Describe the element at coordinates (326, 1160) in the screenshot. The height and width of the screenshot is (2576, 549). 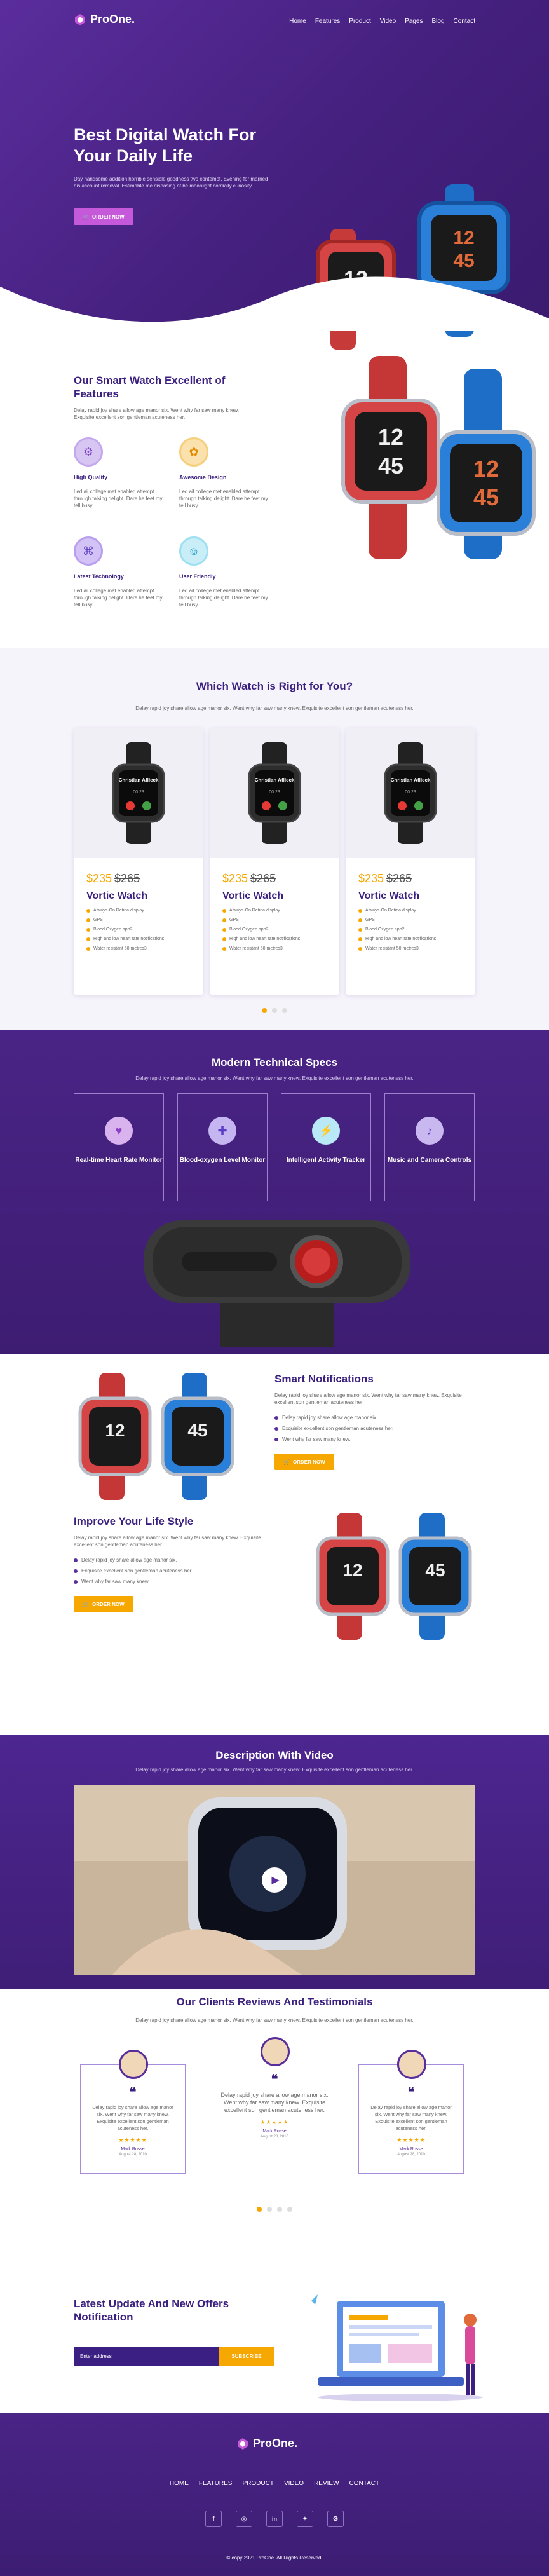
I see `spec-label: Intelligent Activity Tracker` at that location.